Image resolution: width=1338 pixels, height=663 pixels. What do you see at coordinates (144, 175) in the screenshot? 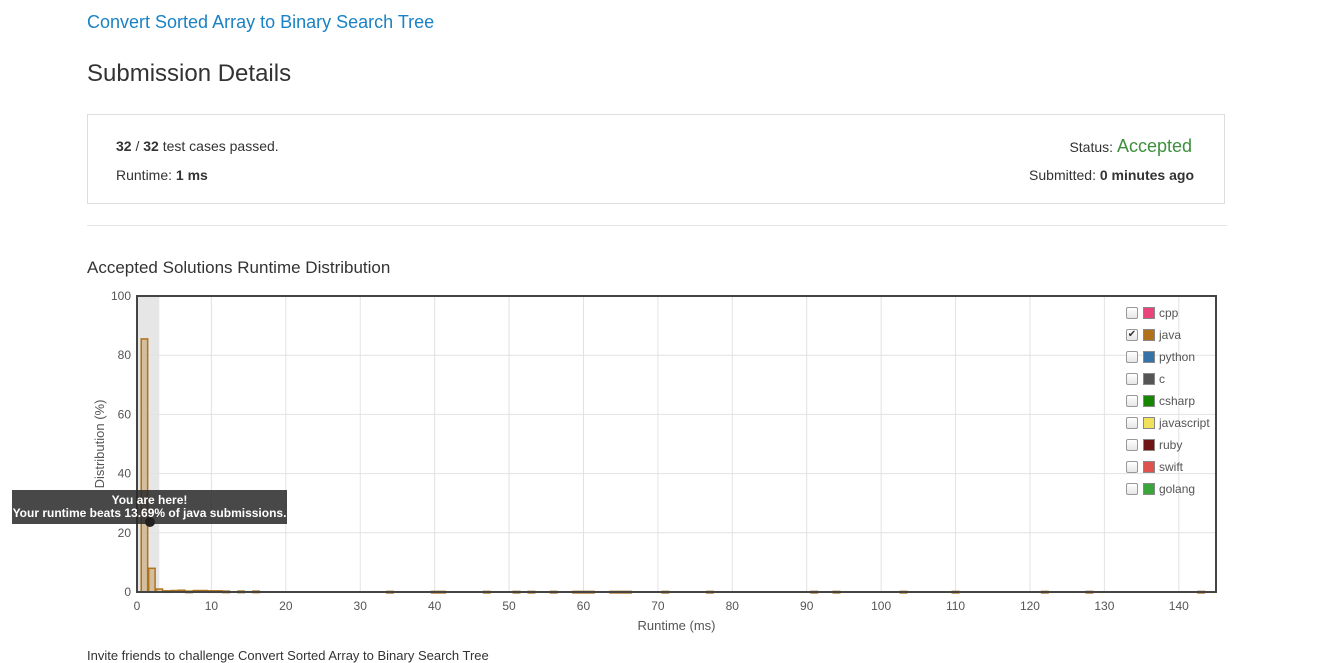
I see `runtime-label: Runtime:` at bounding box center [144, 175].